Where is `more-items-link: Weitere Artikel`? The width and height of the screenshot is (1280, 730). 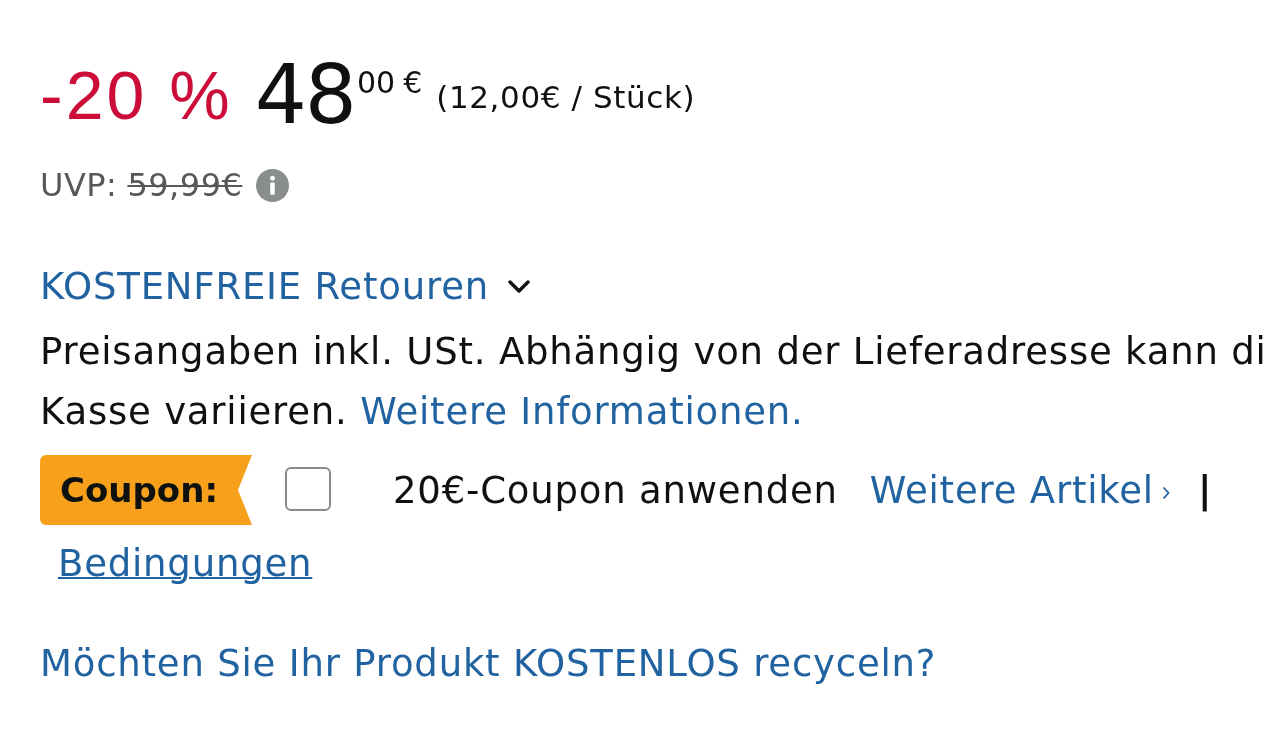
more-items-link: Weitere Artikel is located at coordinates (1019, 490).